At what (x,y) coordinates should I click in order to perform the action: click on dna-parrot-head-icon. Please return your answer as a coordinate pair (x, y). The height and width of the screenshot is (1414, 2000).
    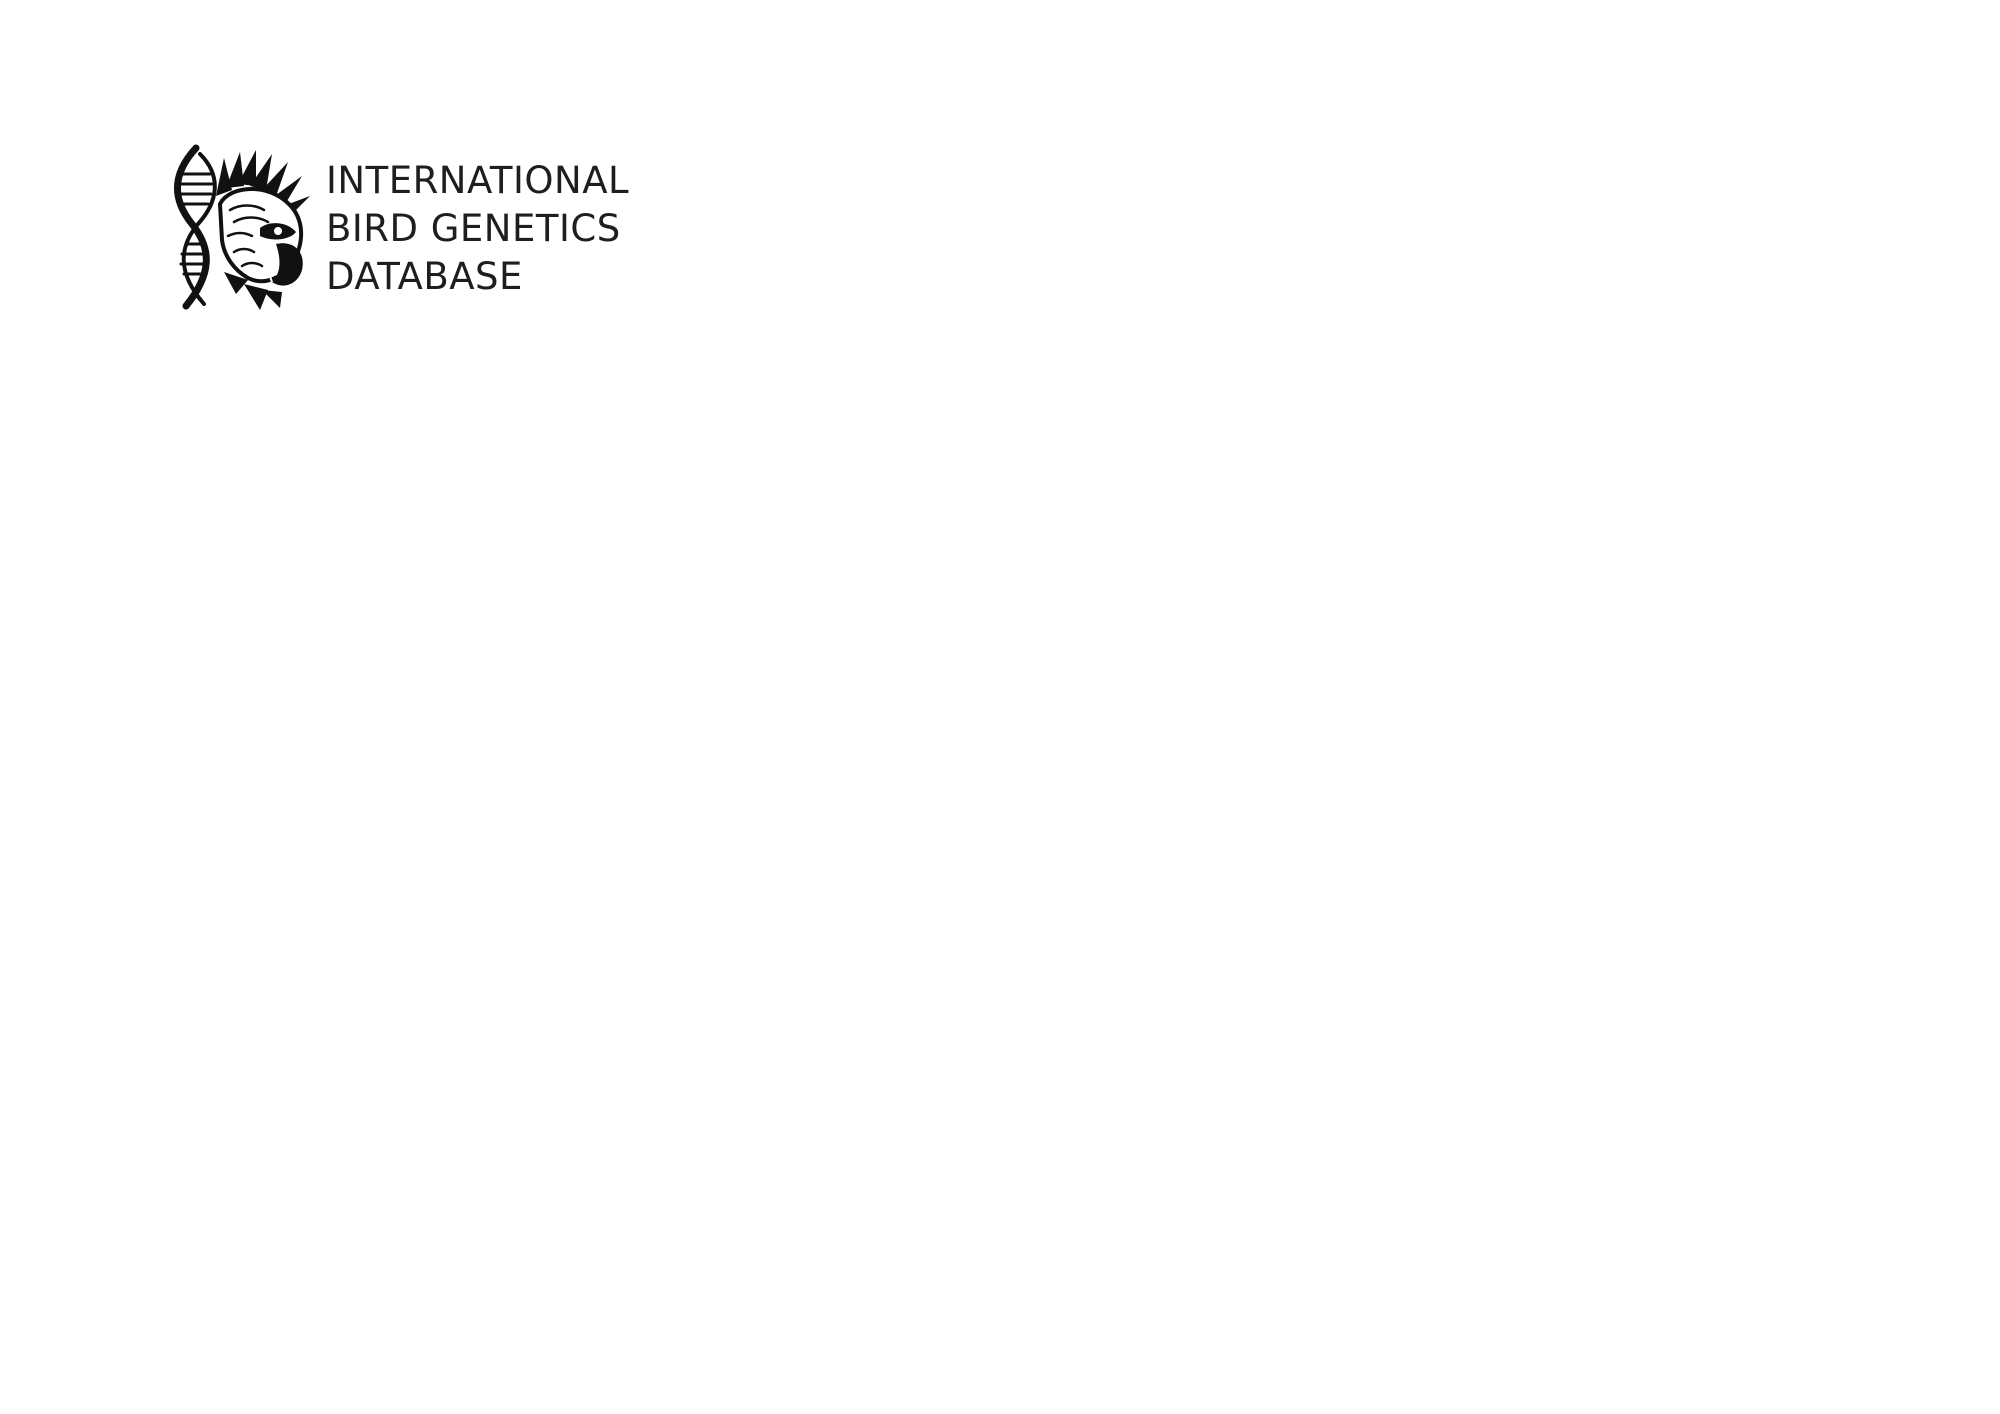
    Looking at the image, I should click on (242, 227).